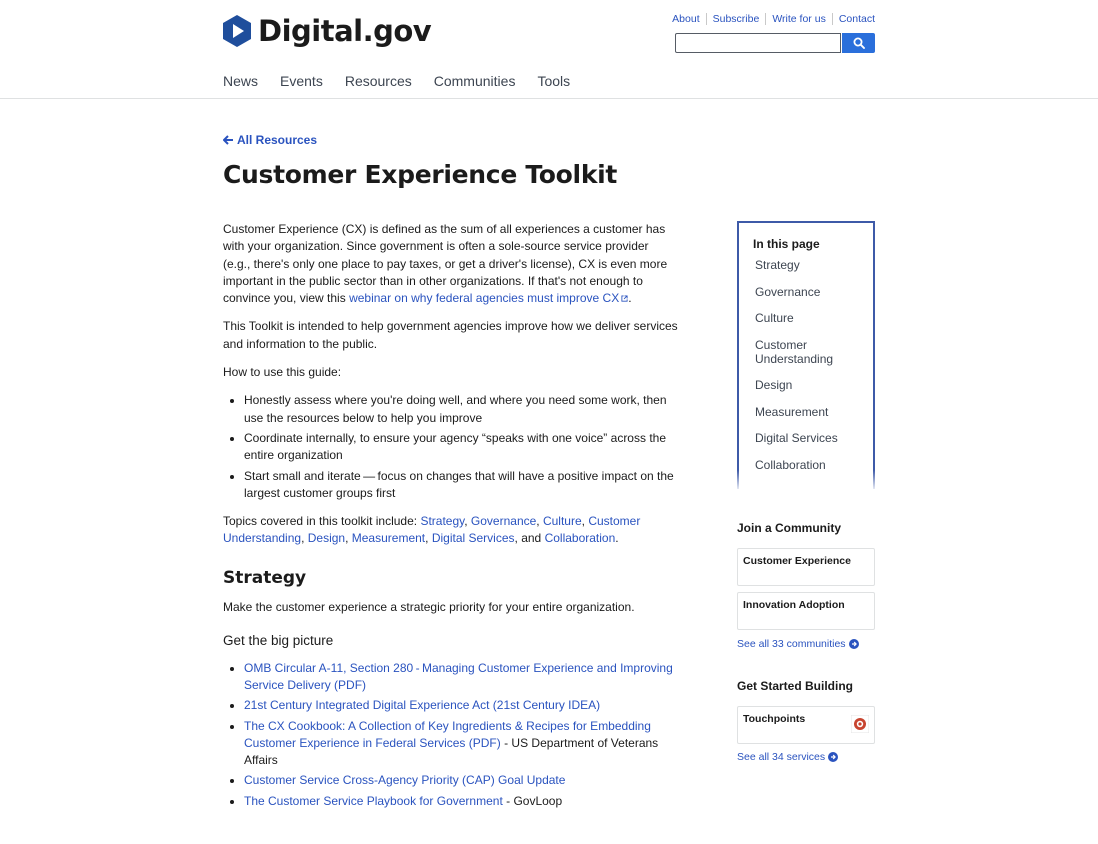  Describe the element at coordinates (797, 561) in the screenshot. I see `card-title: Customer Experience` at that location.